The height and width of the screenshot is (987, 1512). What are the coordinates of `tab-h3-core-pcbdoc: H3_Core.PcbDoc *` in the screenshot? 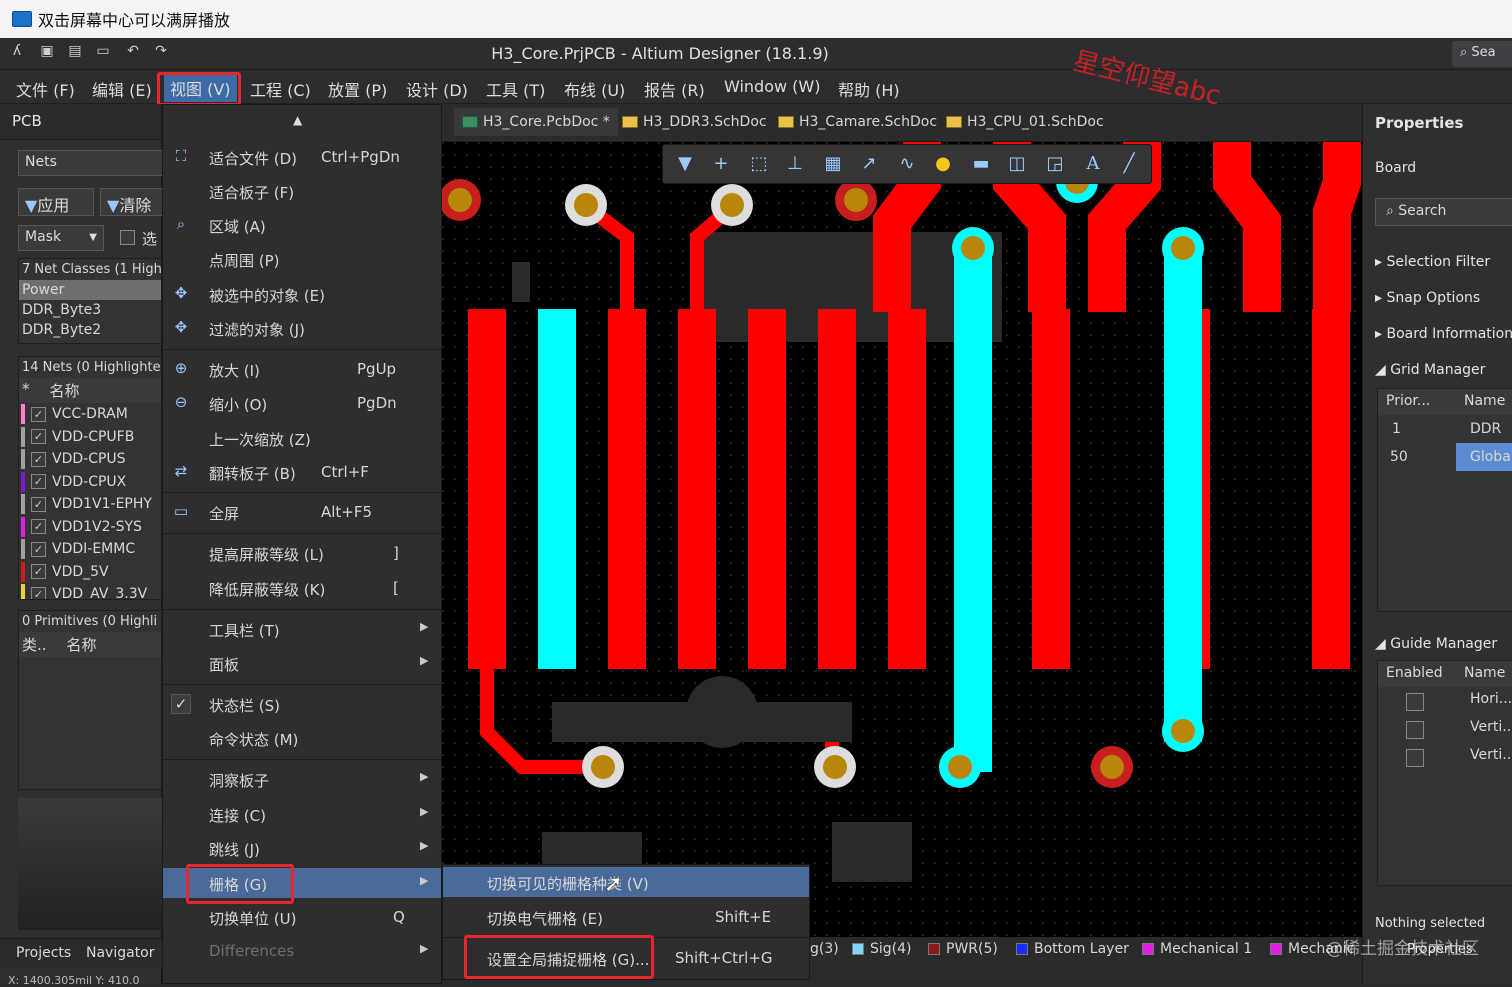 It's located at (536, 122).